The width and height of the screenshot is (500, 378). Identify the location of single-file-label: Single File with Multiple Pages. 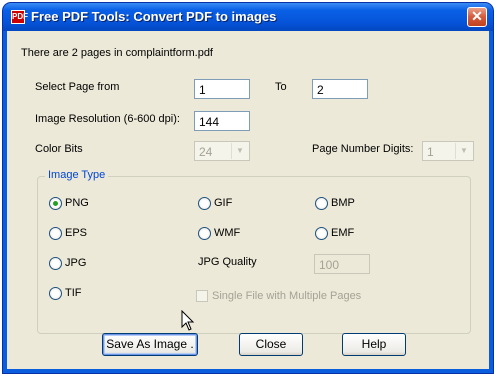
(286, 296).